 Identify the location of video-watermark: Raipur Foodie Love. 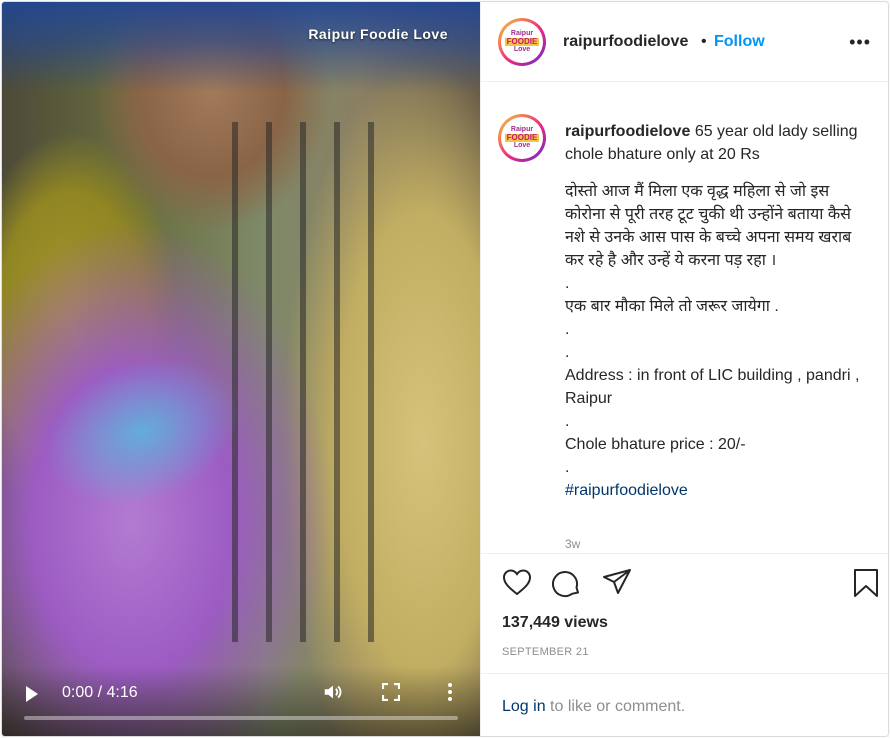
(378, 34).